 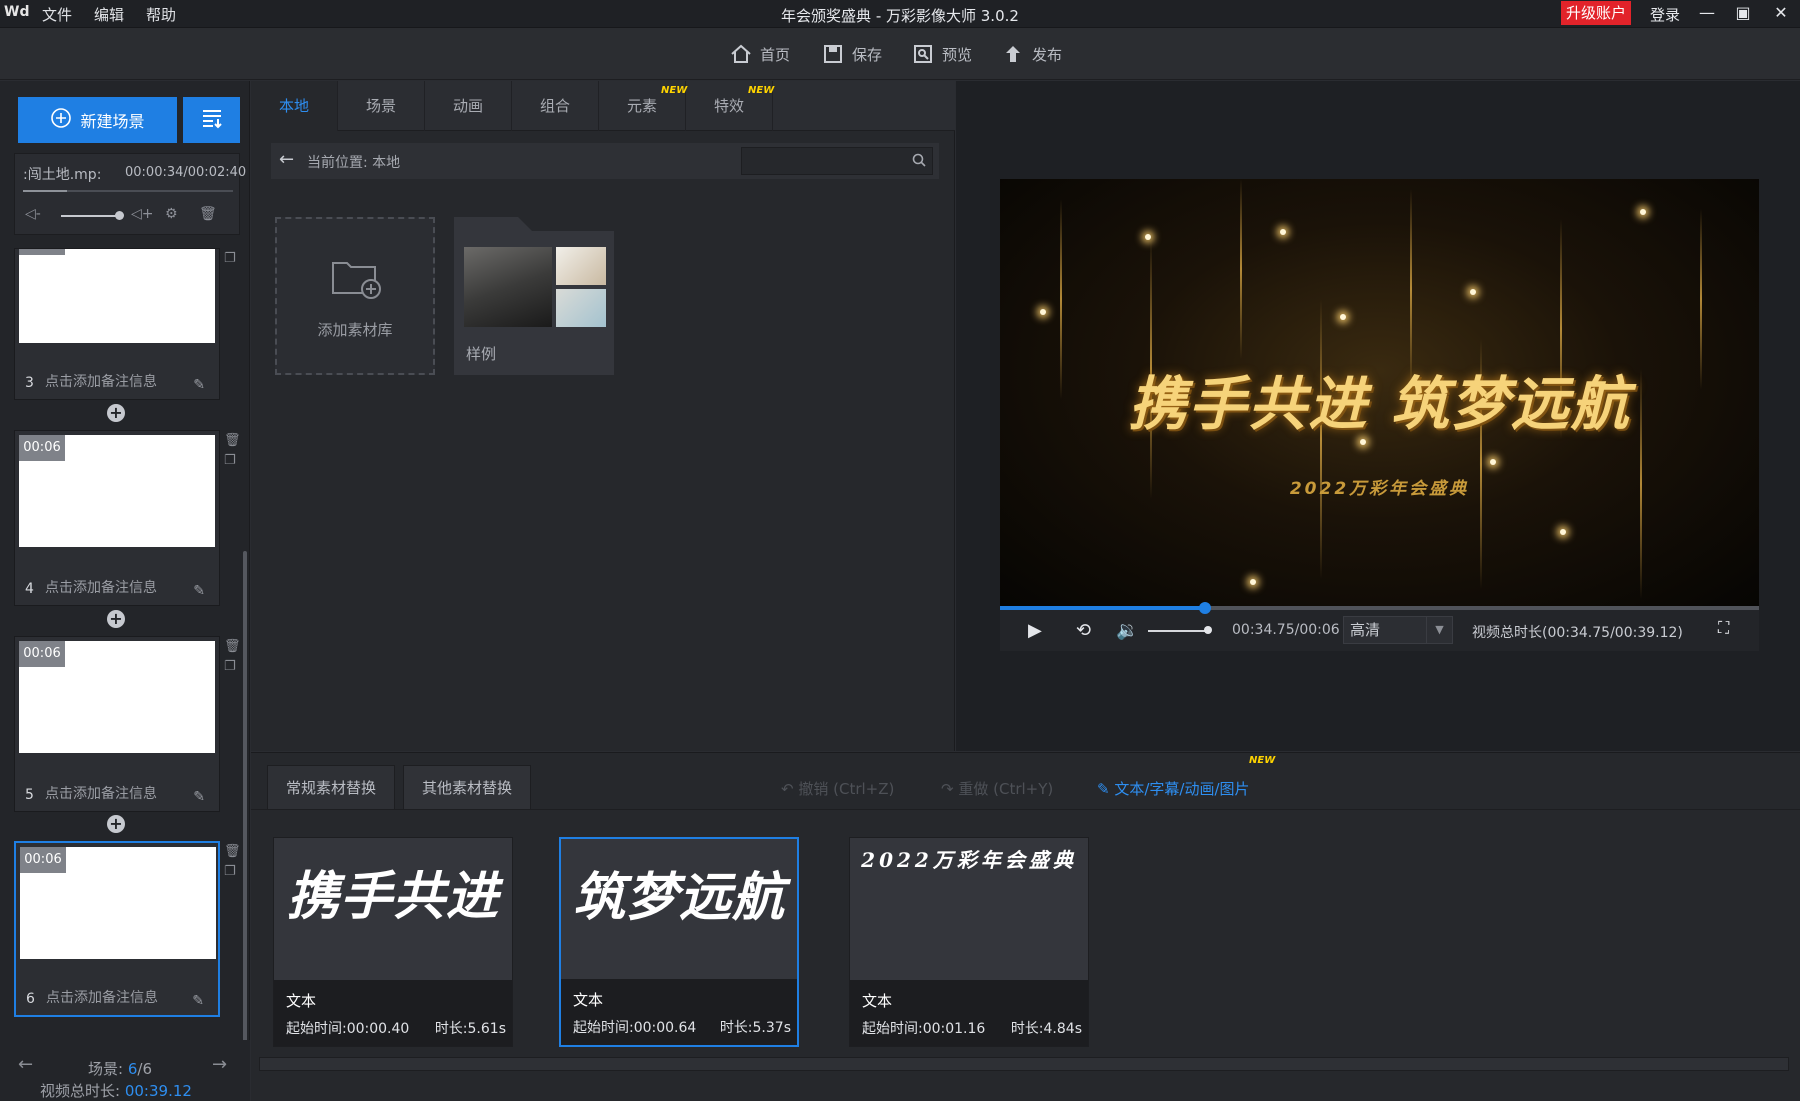 I want to click on maximize-icon: ▣, so click(x=1743, y=13).